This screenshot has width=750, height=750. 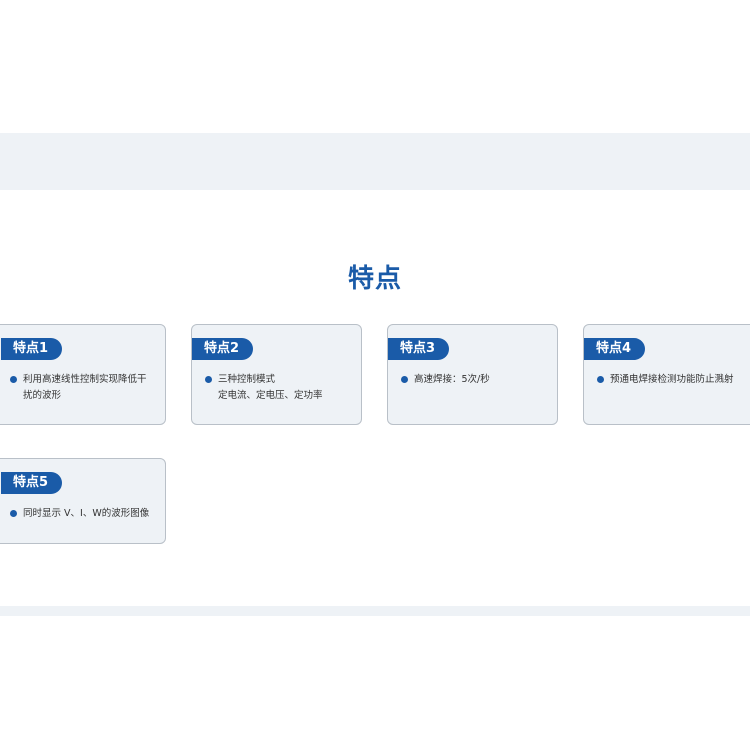 What do you see at coordinates (615, 349) in the screenshot?
I see `feature-tag-4: 特点4` at bounding box center [615, 349].